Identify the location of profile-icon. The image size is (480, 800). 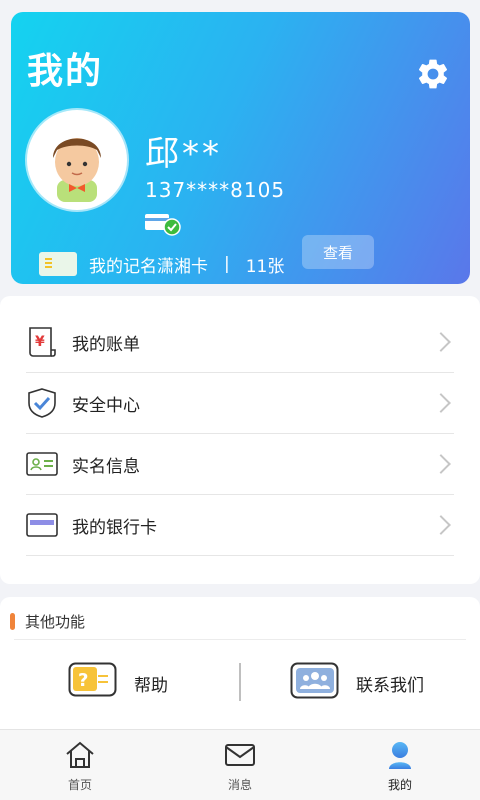
(400, 755).